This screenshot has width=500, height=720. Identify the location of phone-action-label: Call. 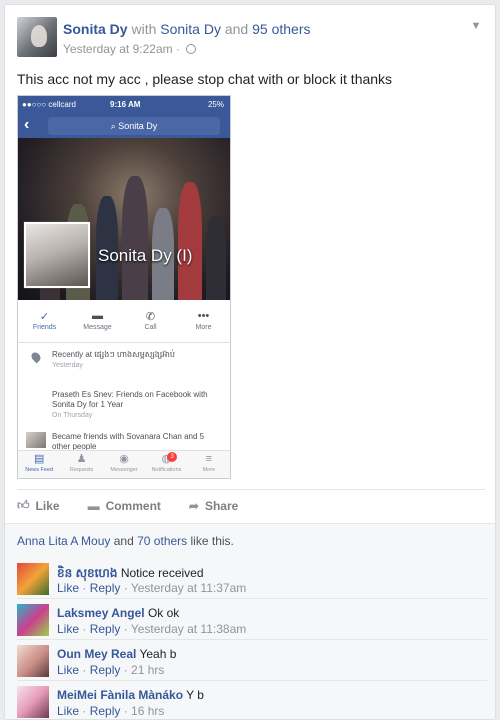
(150, 327).